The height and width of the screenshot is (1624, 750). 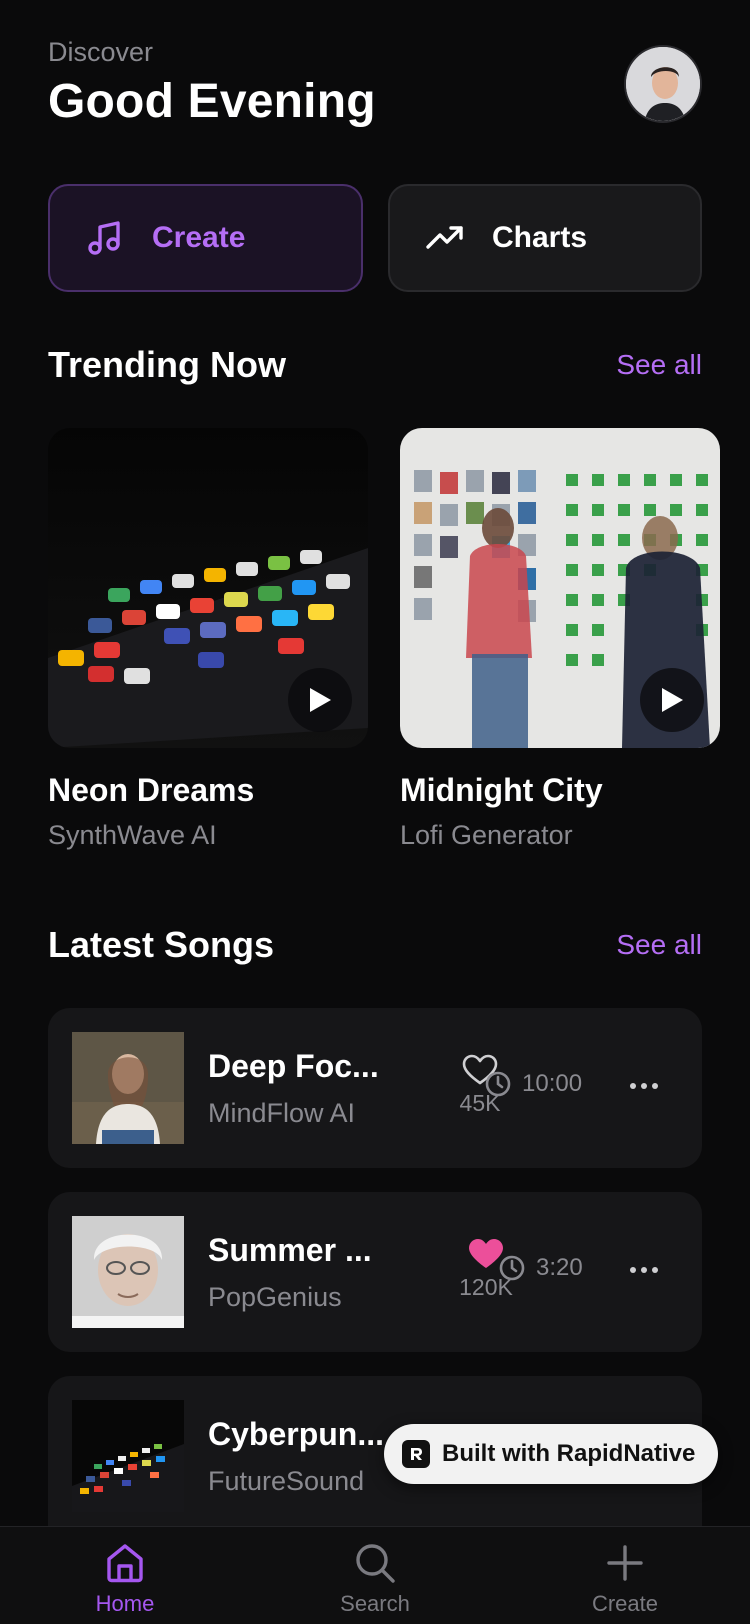 What do you see at coordinates (275, 1297) in the screenshot?
I see `song-artist: PopGenius` at bounding box center [275, 1297].